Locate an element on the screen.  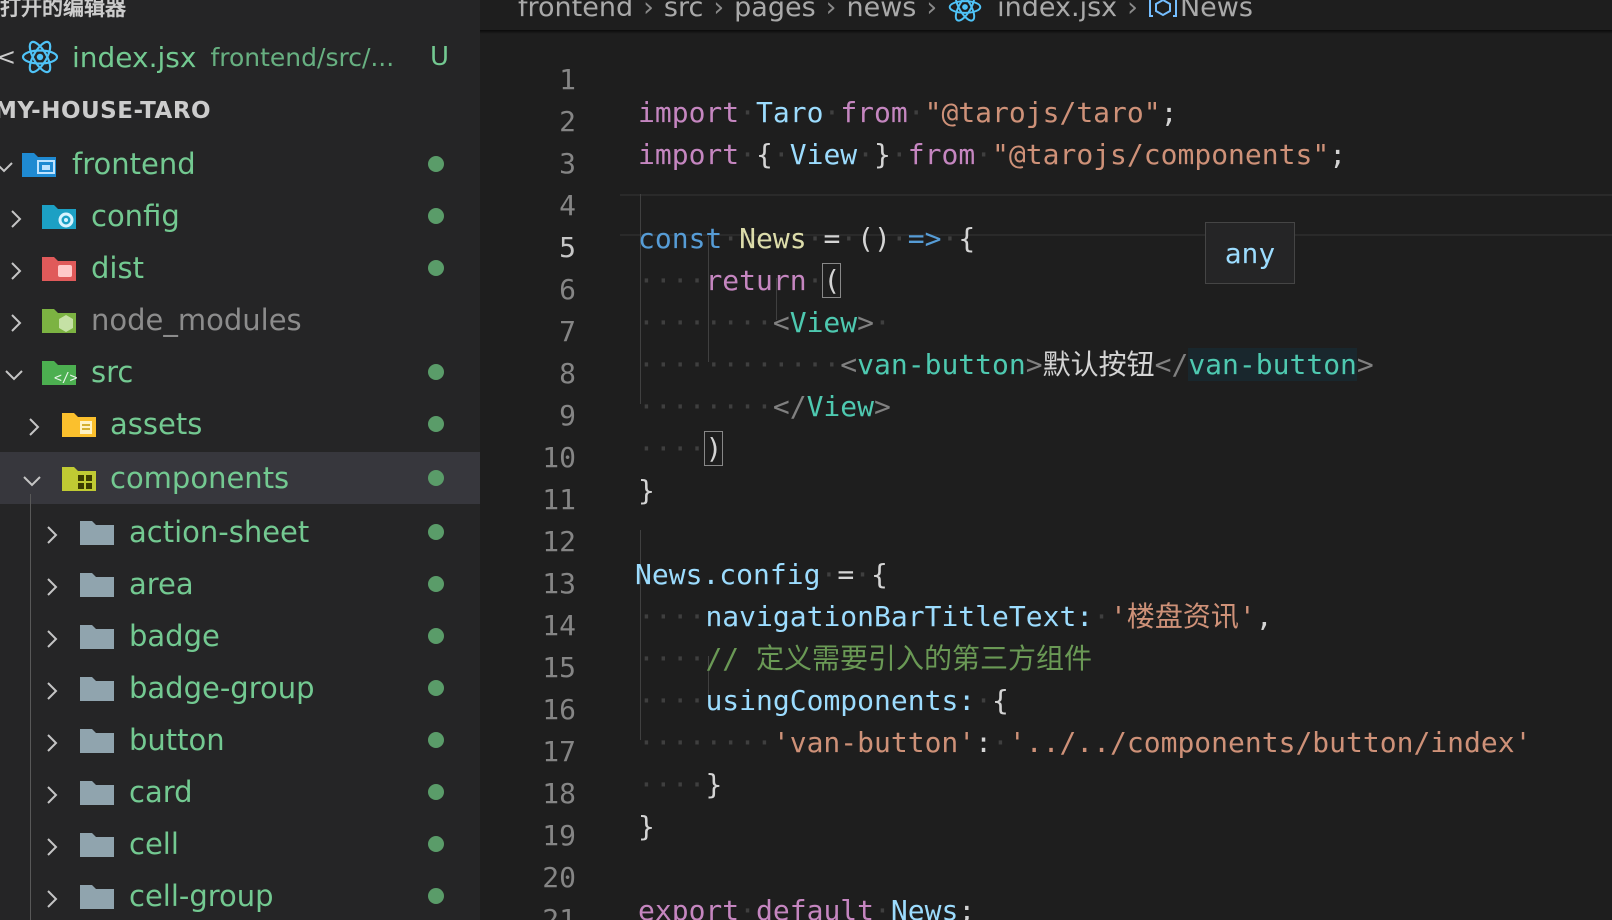
folder-src-icon: </> is located at coordinates (60, 373).